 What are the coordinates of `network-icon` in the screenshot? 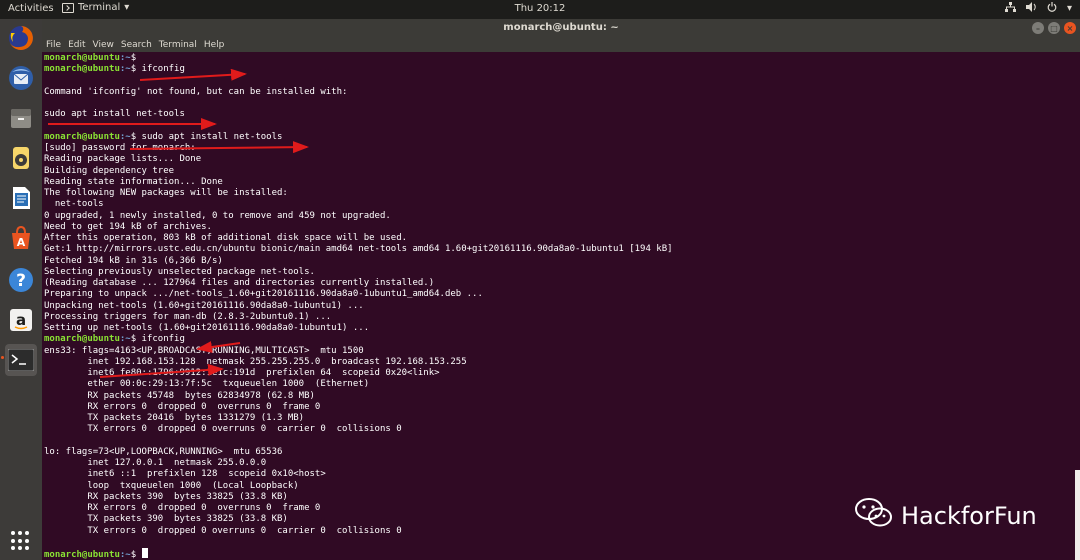 It's located at (1010, 8).